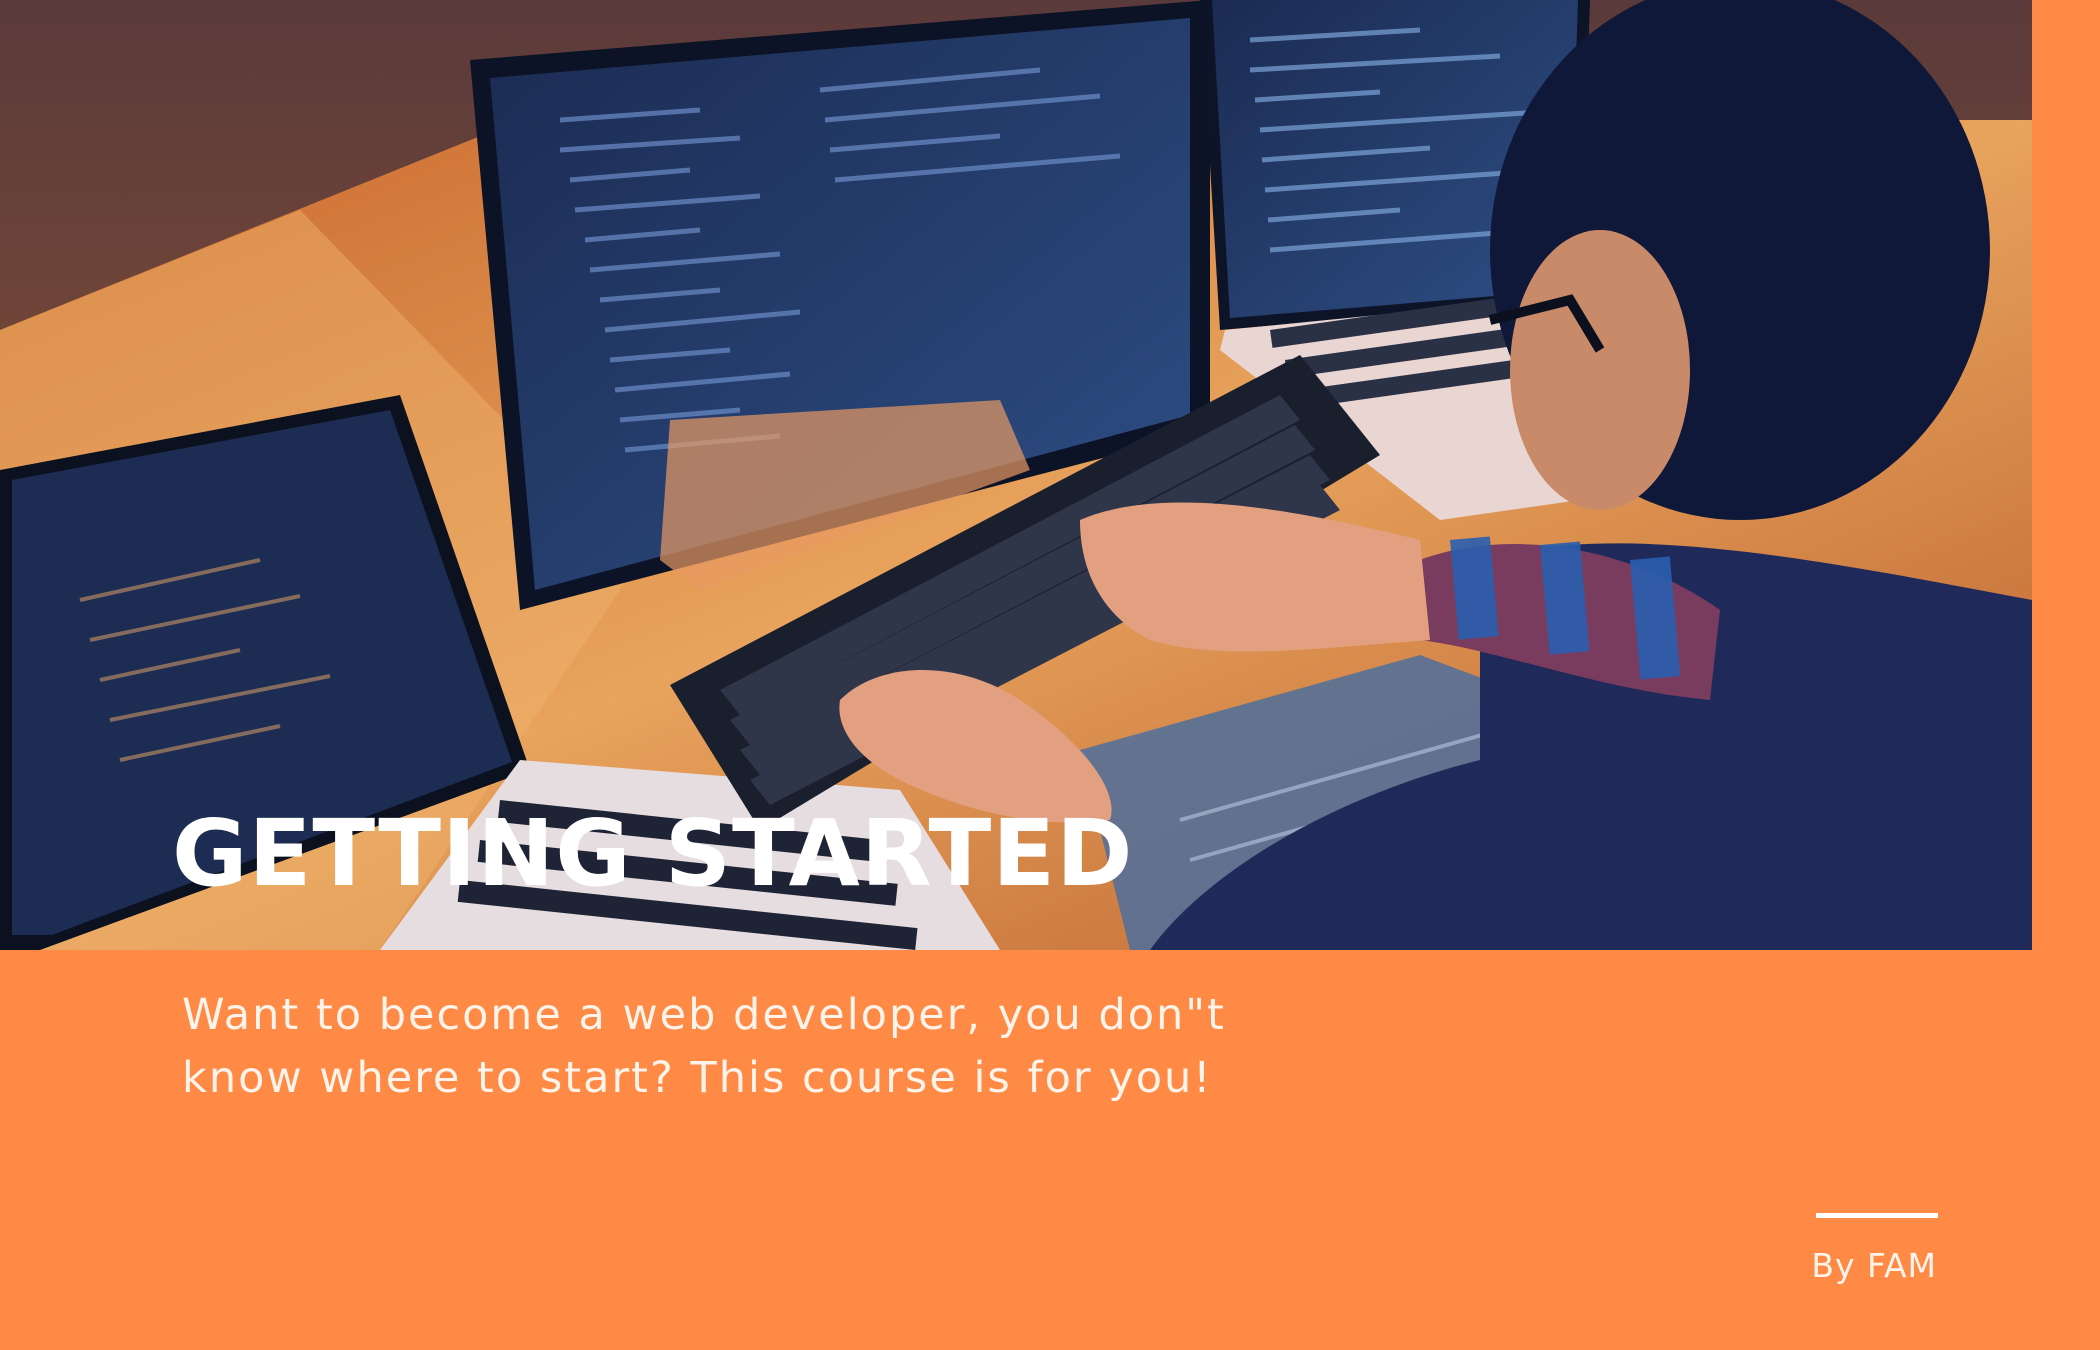  What do you see at coordinates (653, 853) in the screenshot?
I see `hero-title: GETTING STARTED` at bounding box center [653, 853].